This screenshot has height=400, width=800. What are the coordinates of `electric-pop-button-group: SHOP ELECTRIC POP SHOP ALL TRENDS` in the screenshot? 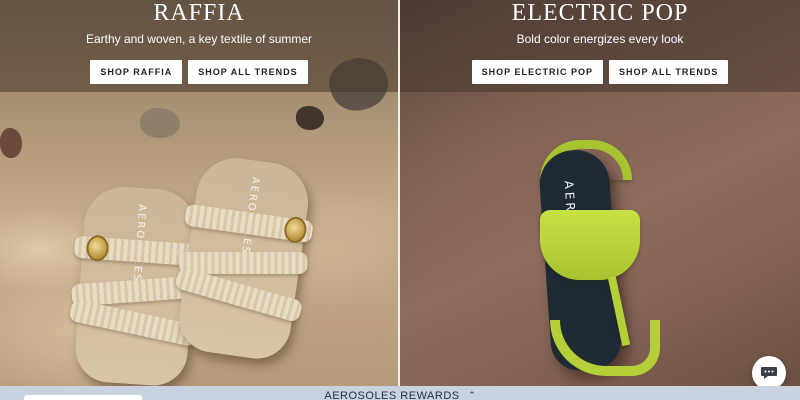 It's located at (600, 72).